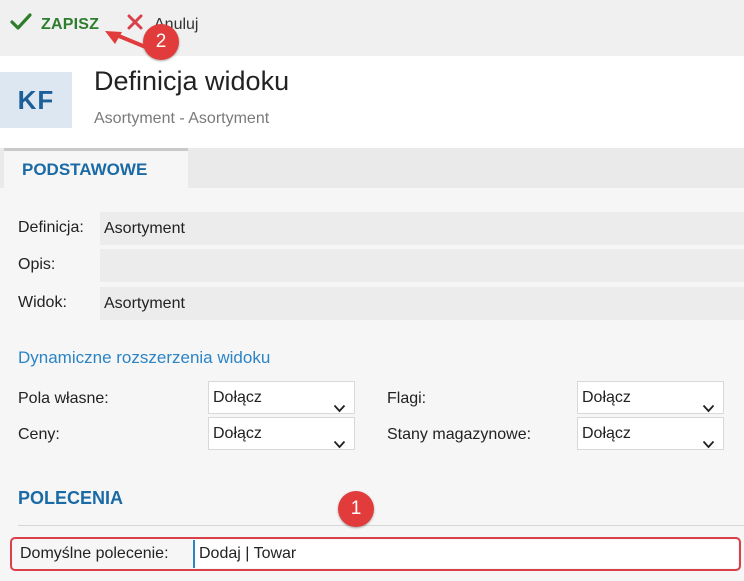 The height and width of the screenshot is (581, 744). What do you see at coordinates (606, 433) in the screenshot?
I see `stany-magazynowe-value: Dołącz` at bounding box center [606, 433].